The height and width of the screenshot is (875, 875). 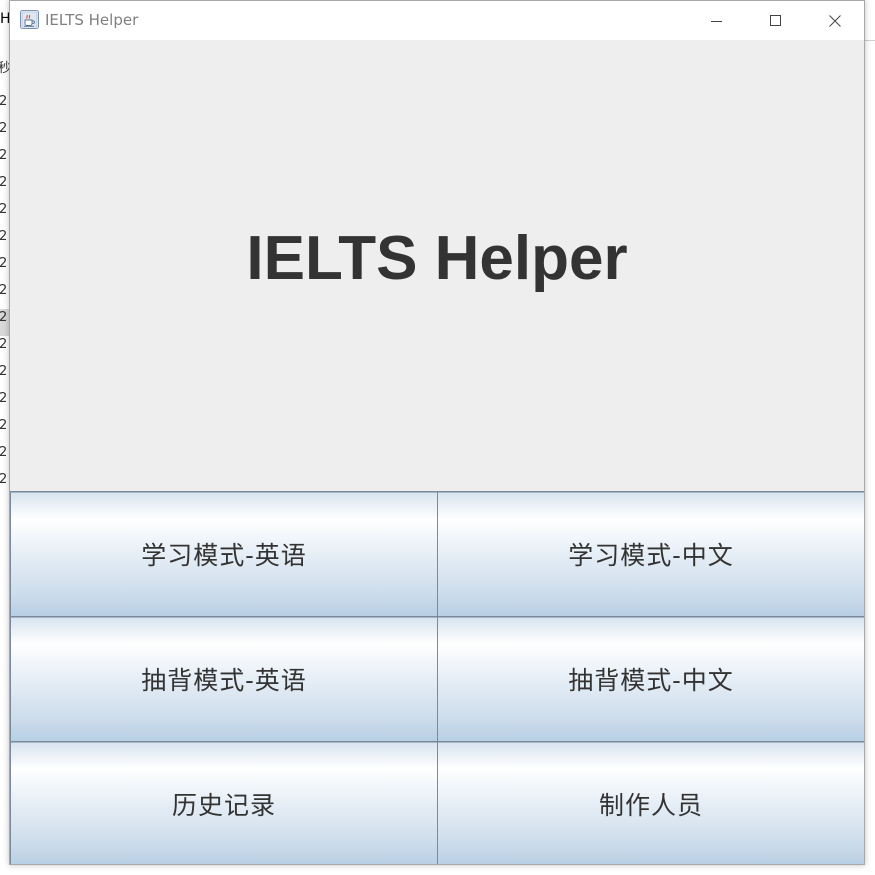 I want to click on credits-label: 制作人员, so click(x=650, y=805).